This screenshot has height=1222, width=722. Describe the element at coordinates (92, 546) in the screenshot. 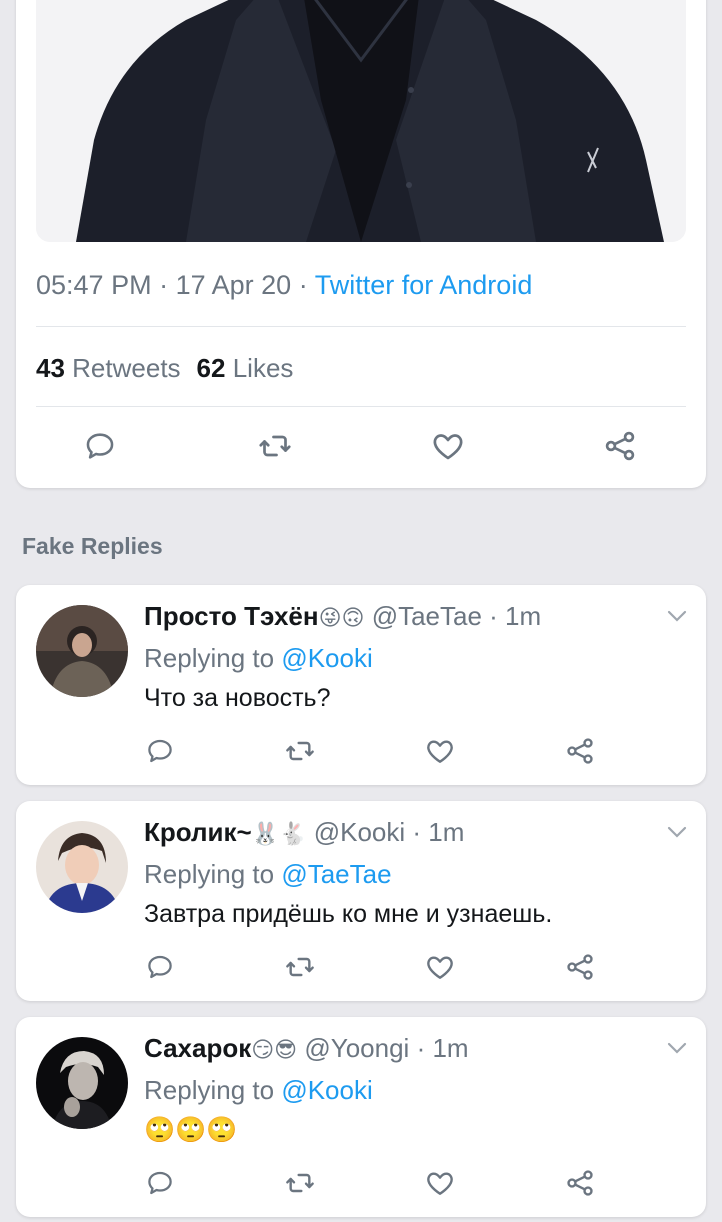

I see `section-title: Fake Replies` at that location.